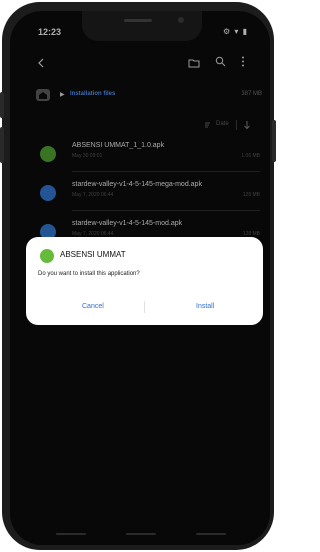 The image size is (320, 552). What do you see at coordinates (144, 307) in the screenshot?
I see `button-divider` at bounding box center [144, 307].